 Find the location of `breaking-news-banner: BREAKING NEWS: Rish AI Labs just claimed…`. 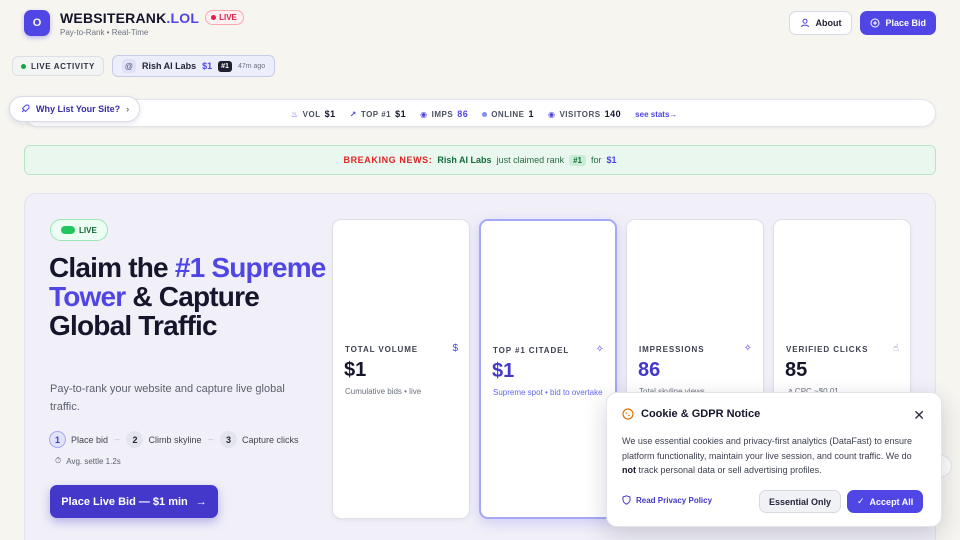

breaking-news-banner: BREAKING NEWS: Rish AI Labs just claimed… is located at coordinates (480, 160).